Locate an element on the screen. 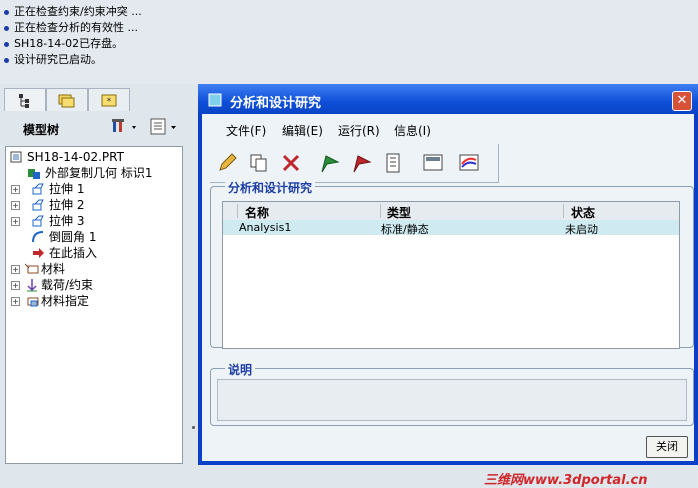 The image size is (698, 488). round-icon is located at coordinates (38, 237).